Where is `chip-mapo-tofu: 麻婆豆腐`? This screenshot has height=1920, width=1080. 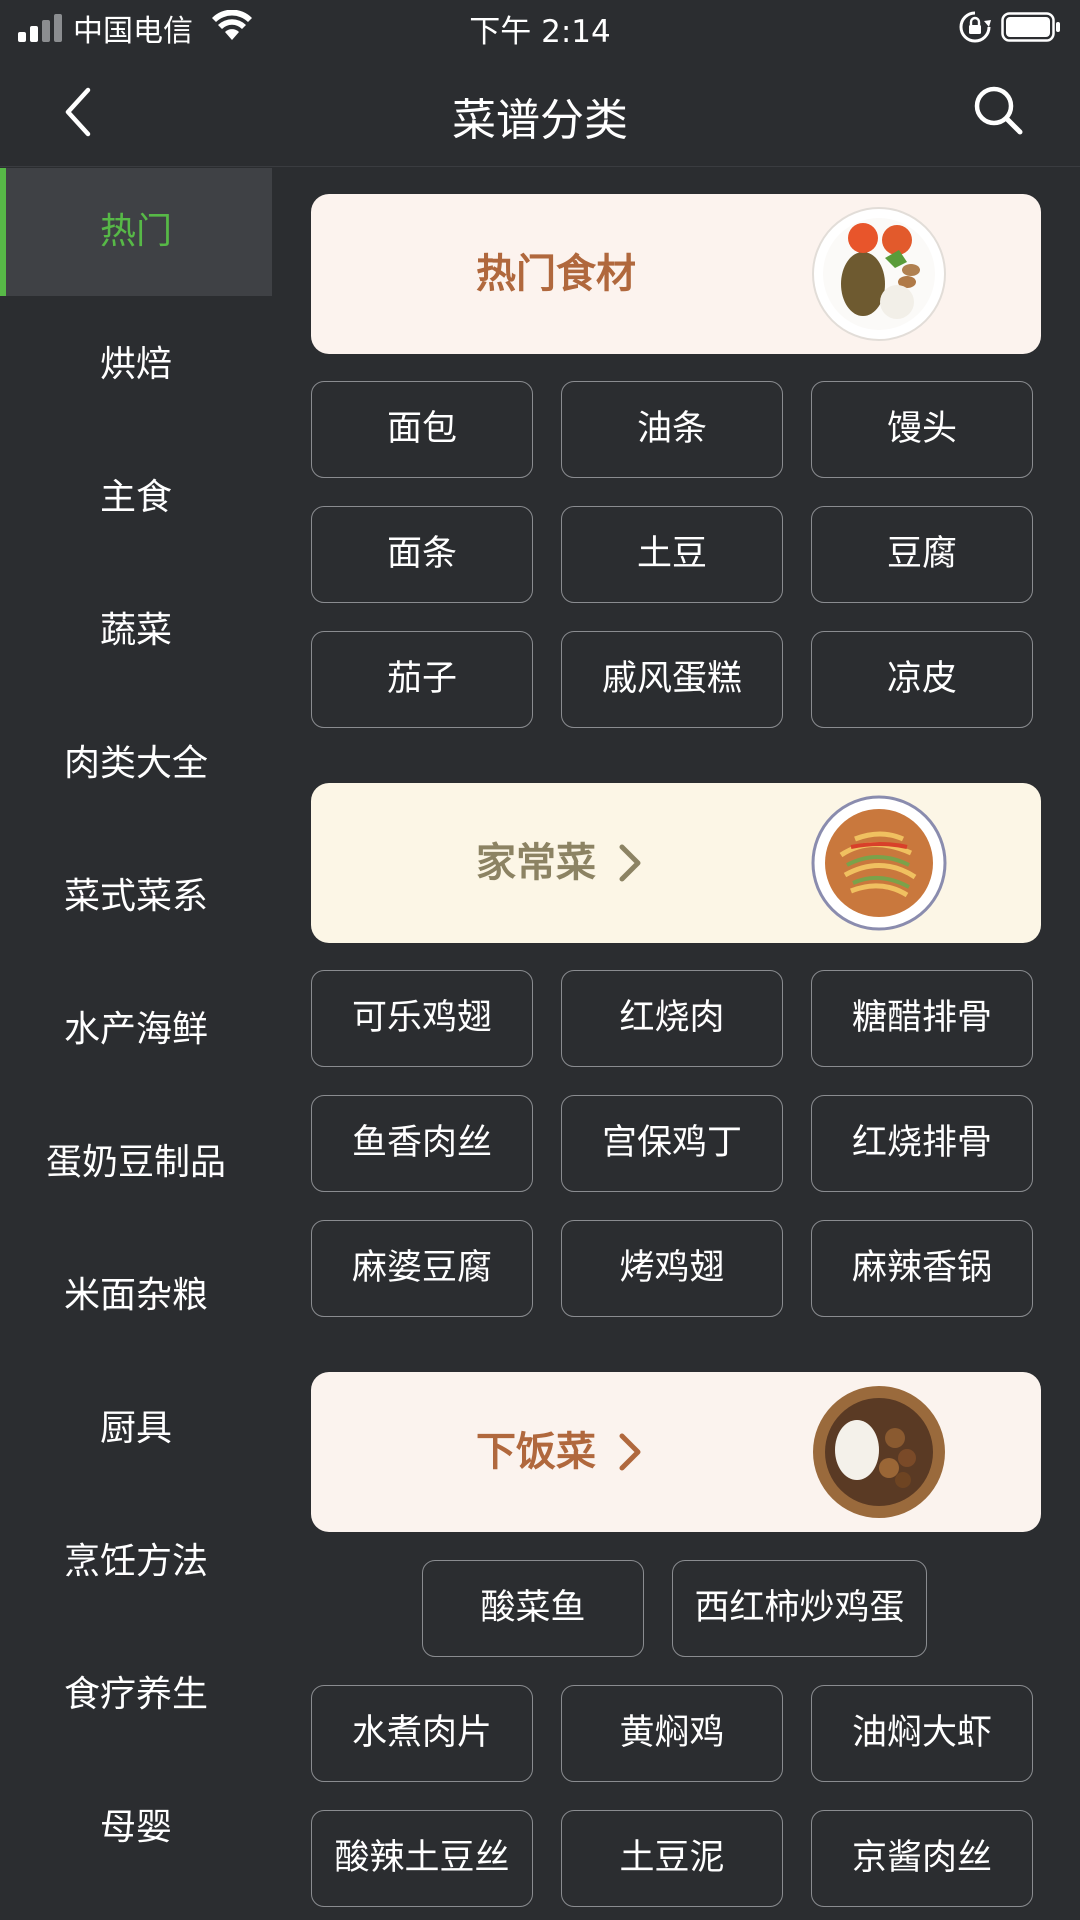
chip-mapo-tofu: 麻婆豆腐 is located at coordinates (422, 1268).